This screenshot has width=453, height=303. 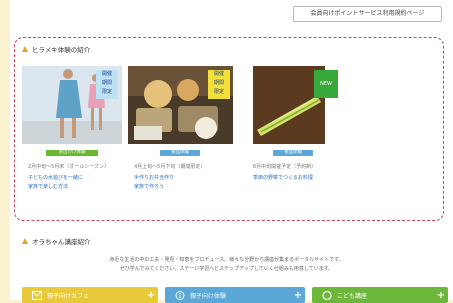 What do you see at coordinates (380, 295) in the screenshot?
I see `kids-course-button: こども講座 +` at bounding box center [380, 295].